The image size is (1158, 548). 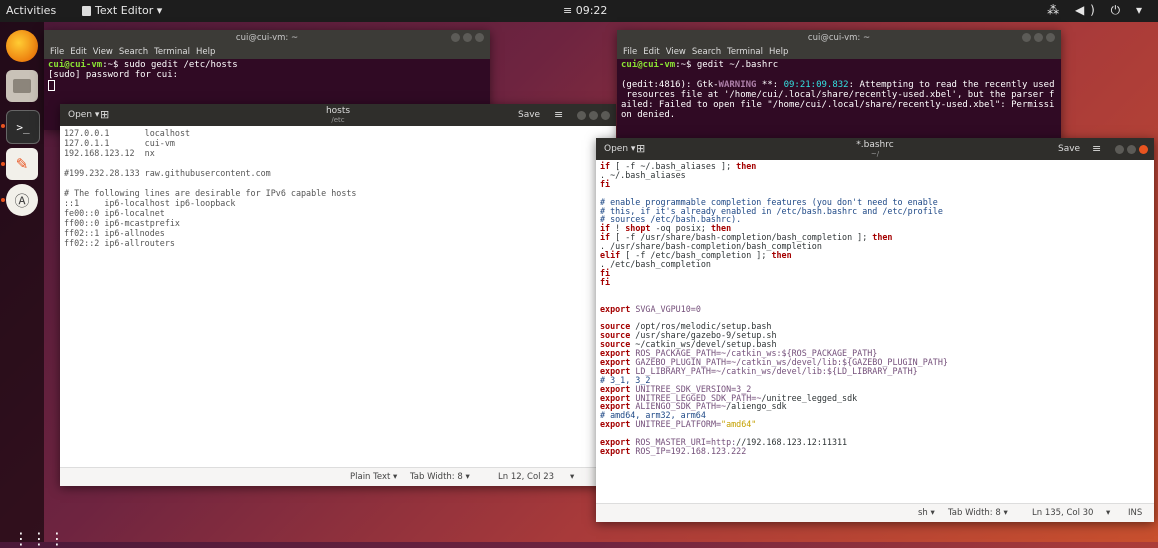 What do you see at coordinates (170, 65) in the screenshot?
I see `command: :~$ sudo gedit /etc/hosts` at bounding box center [170, 65].